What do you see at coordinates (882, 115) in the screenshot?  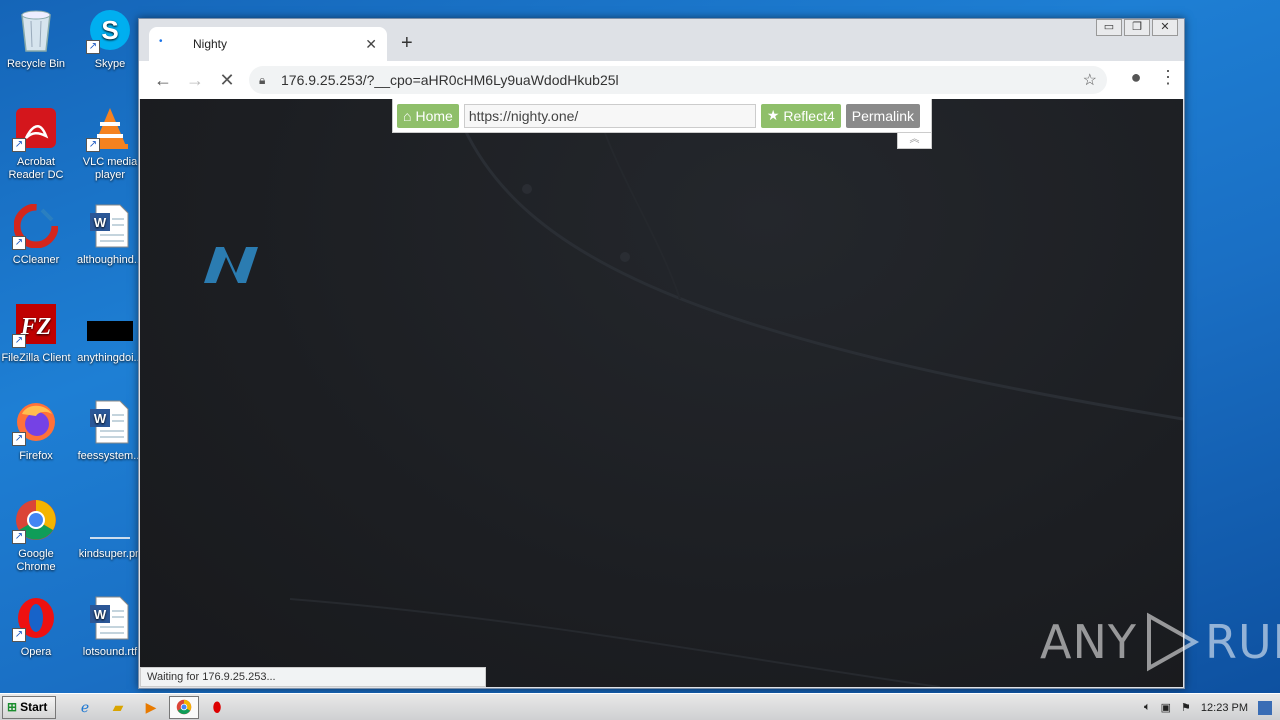 I see `permalink-button: Permalink` at bounding box center [882, 115].